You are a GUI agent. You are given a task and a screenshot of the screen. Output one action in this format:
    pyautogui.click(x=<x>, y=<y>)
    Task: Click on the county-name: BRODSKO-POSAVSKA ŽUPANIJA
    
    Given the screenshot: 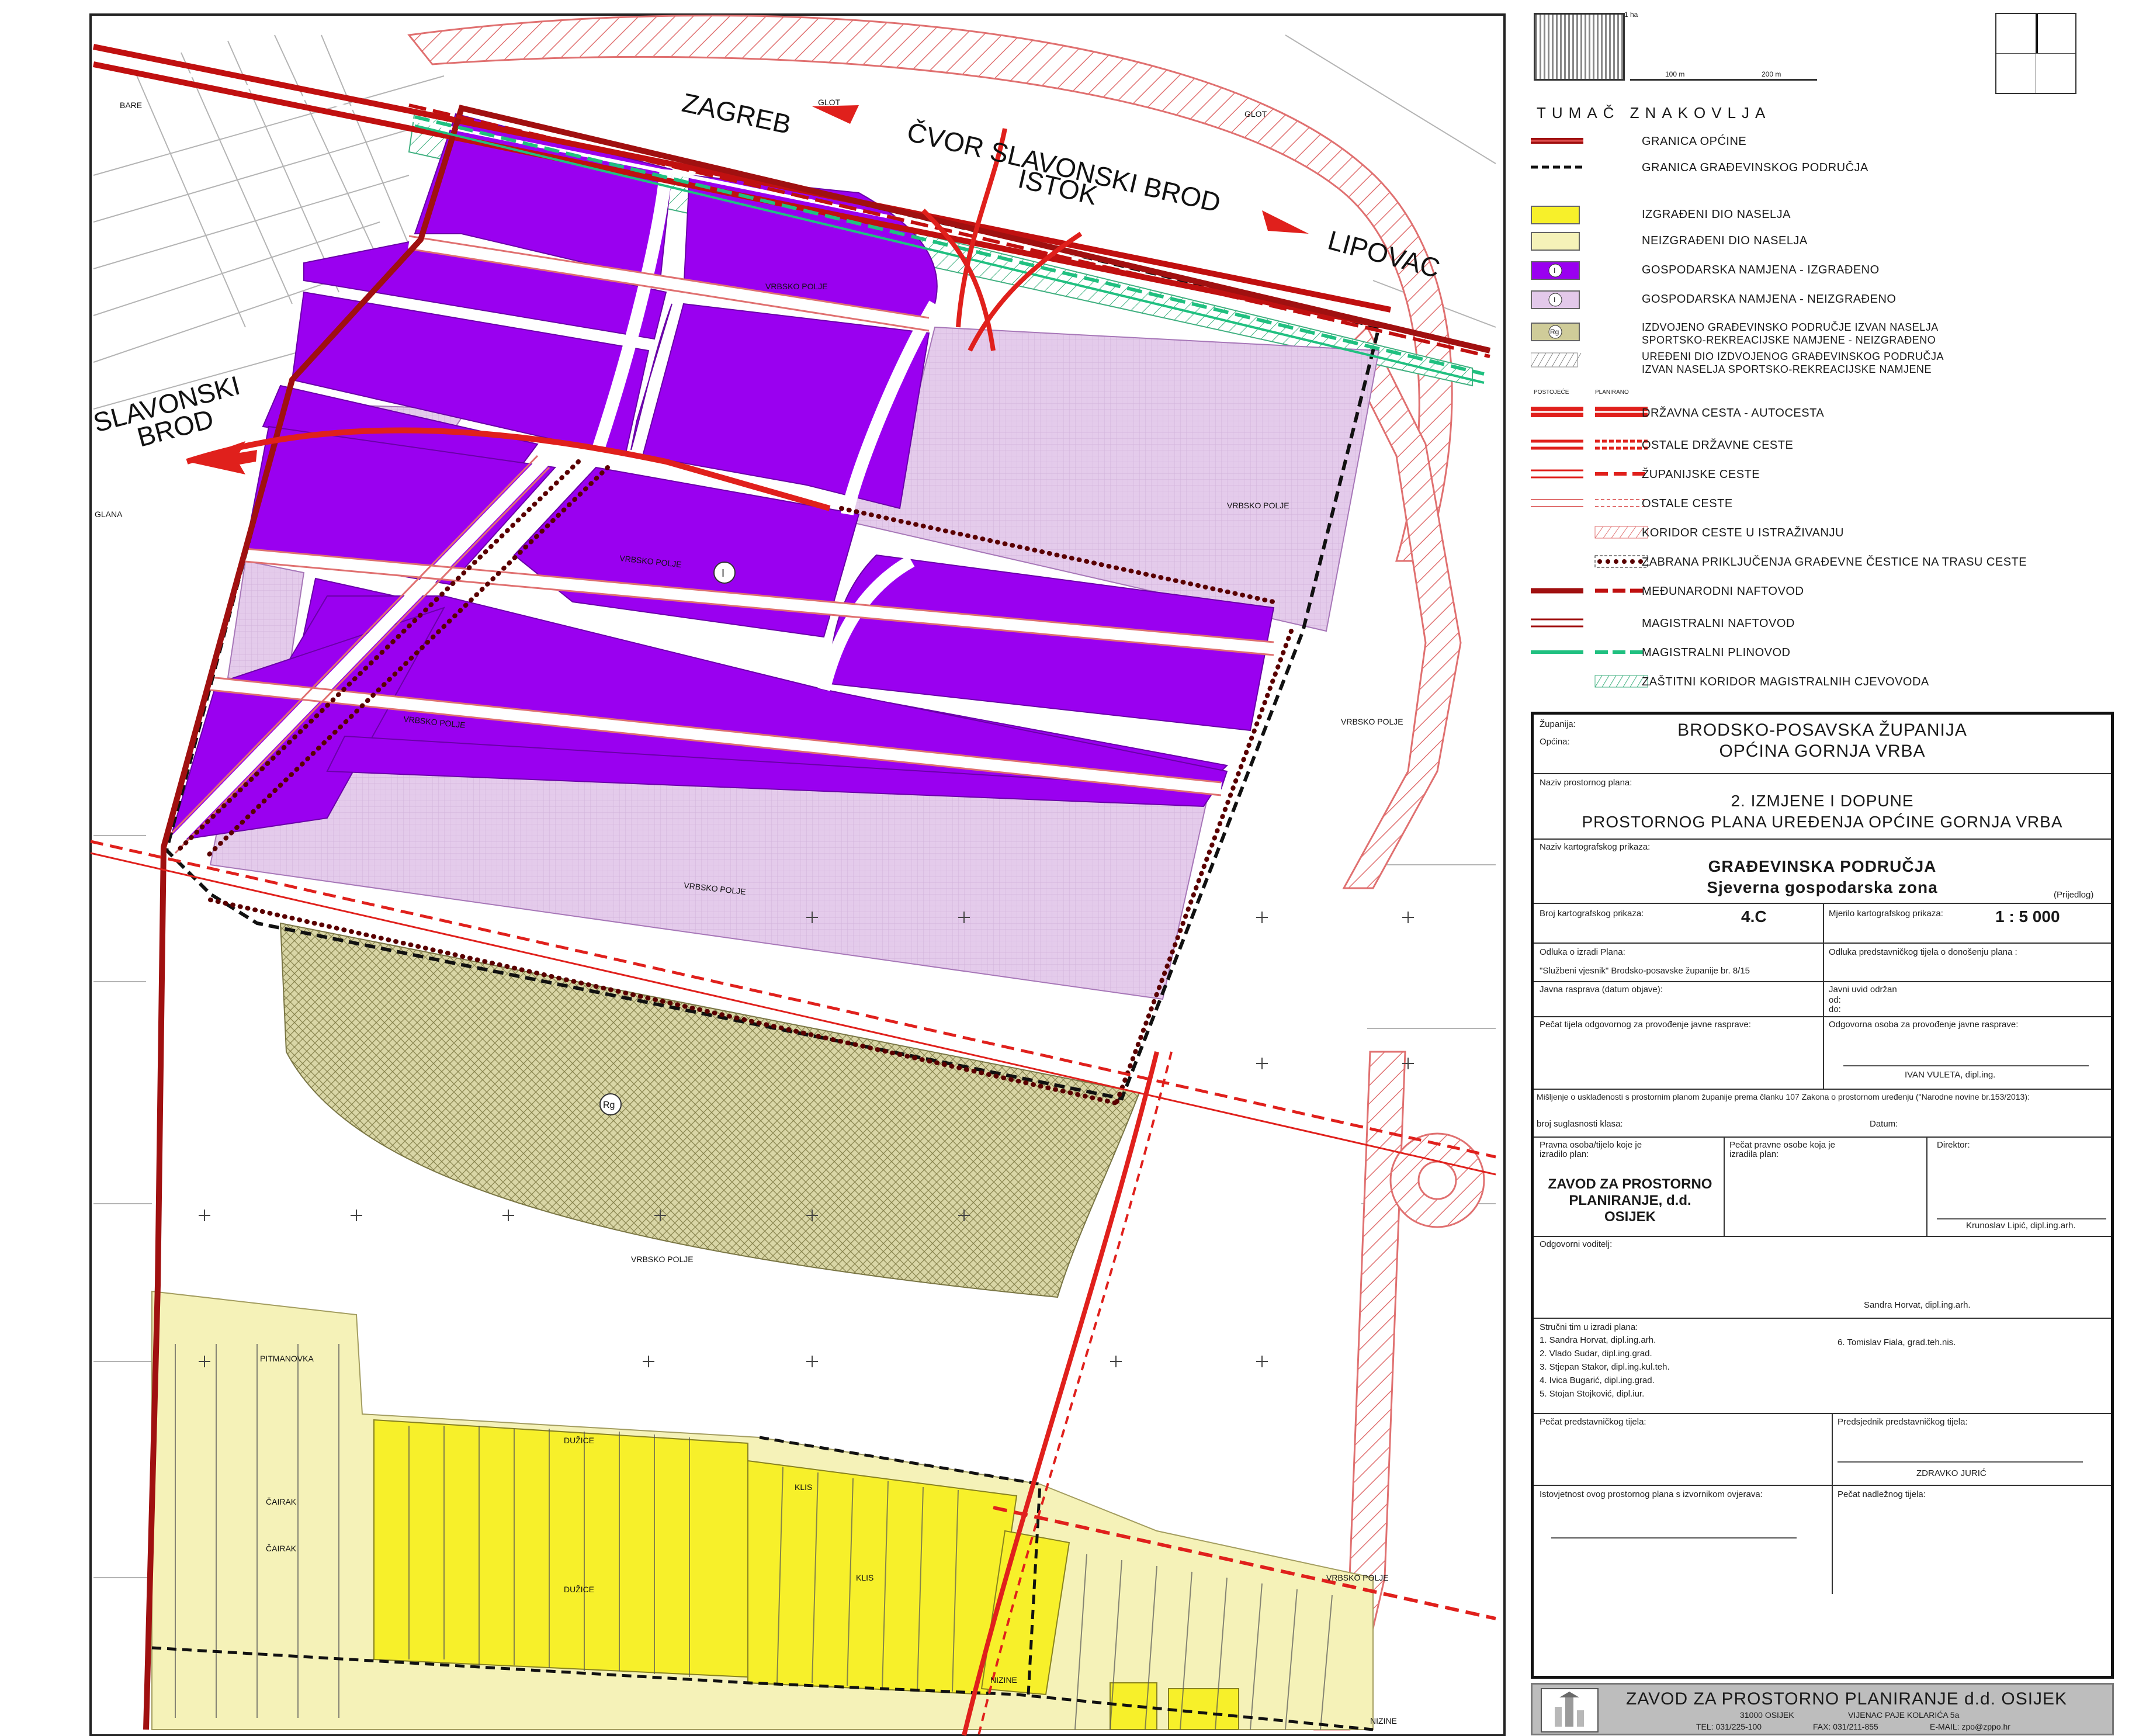 What is the action you would take?
    pyautogui.click(x=1822, y=730)
    